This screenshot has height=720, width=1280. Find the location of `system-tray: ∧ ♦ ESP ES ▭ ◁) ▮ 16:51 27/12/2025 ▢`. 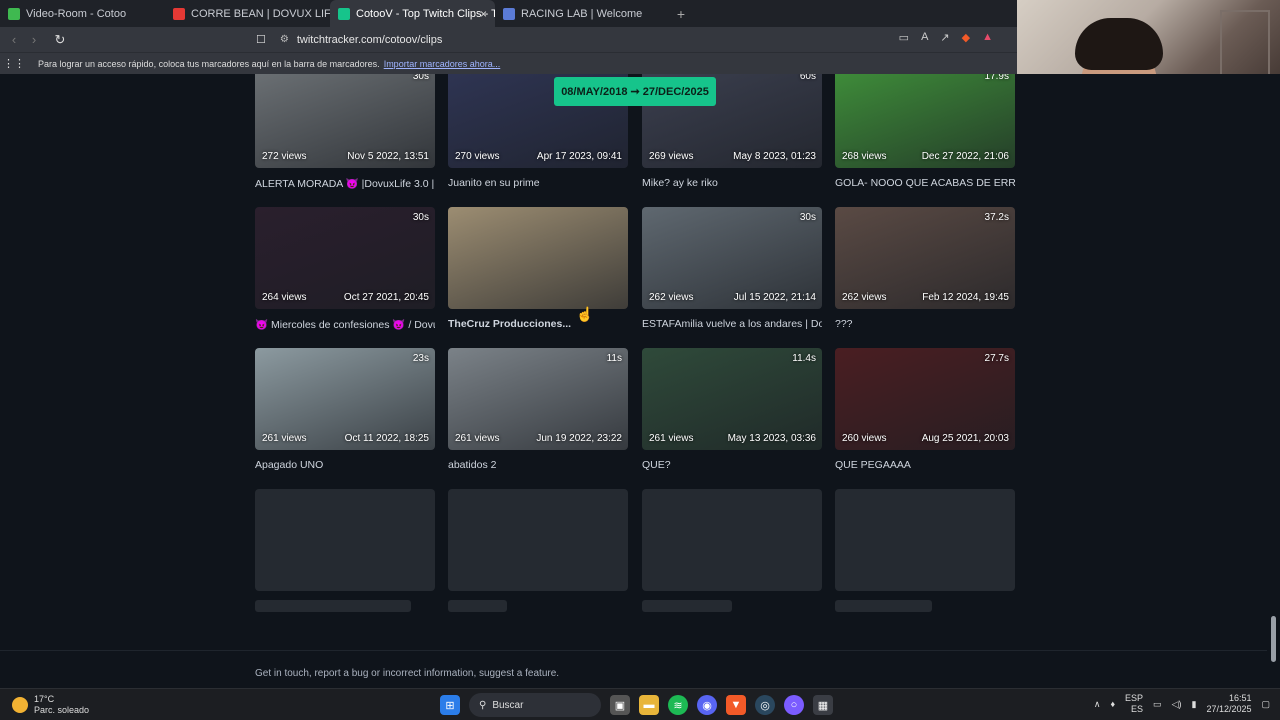

system-tray: ∧ ♦ ESP ES ▭ ◁) ▮ 16:51 27/12/2025 ▢ is located at coordinates (1182, 704).